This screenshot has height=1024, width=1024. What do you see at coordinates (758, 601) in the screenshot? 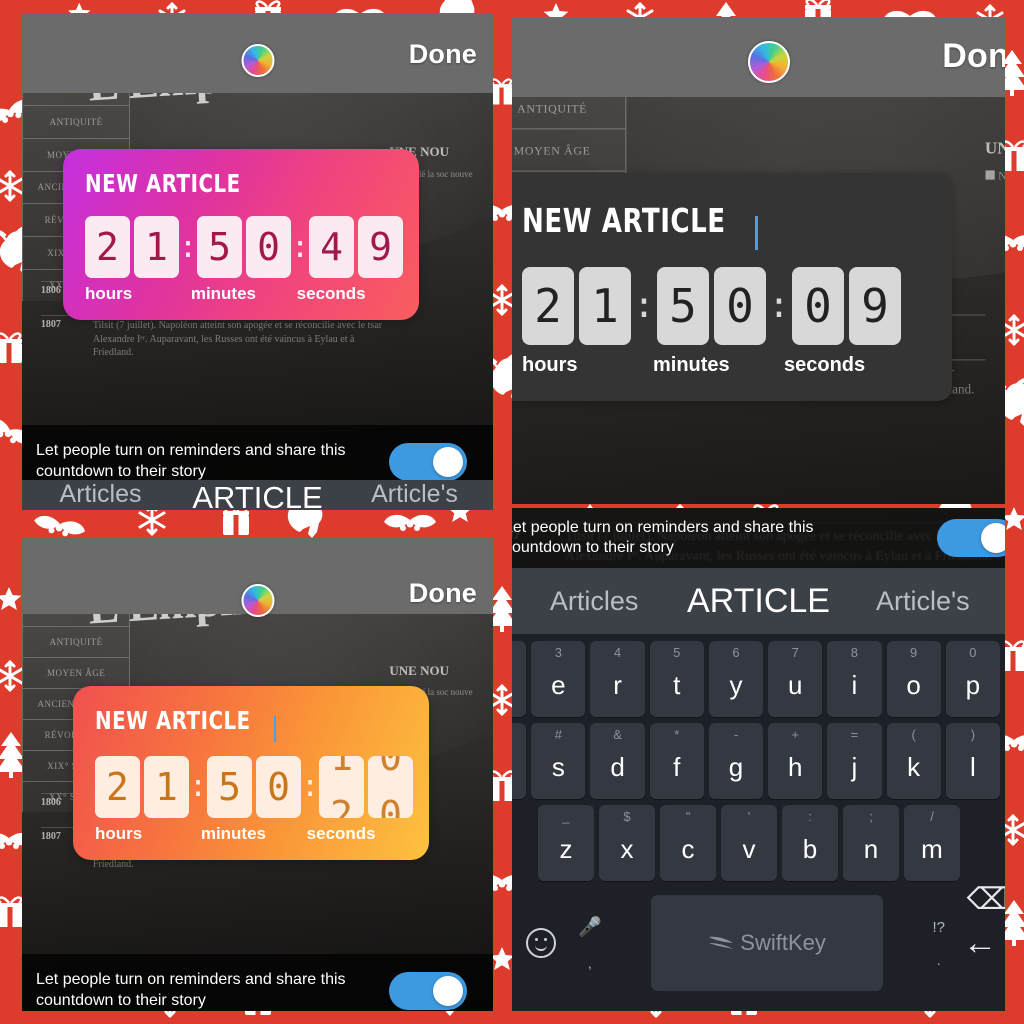
I see `suggestion-item-article: ARTICLE` at bounding box center [758, 601].